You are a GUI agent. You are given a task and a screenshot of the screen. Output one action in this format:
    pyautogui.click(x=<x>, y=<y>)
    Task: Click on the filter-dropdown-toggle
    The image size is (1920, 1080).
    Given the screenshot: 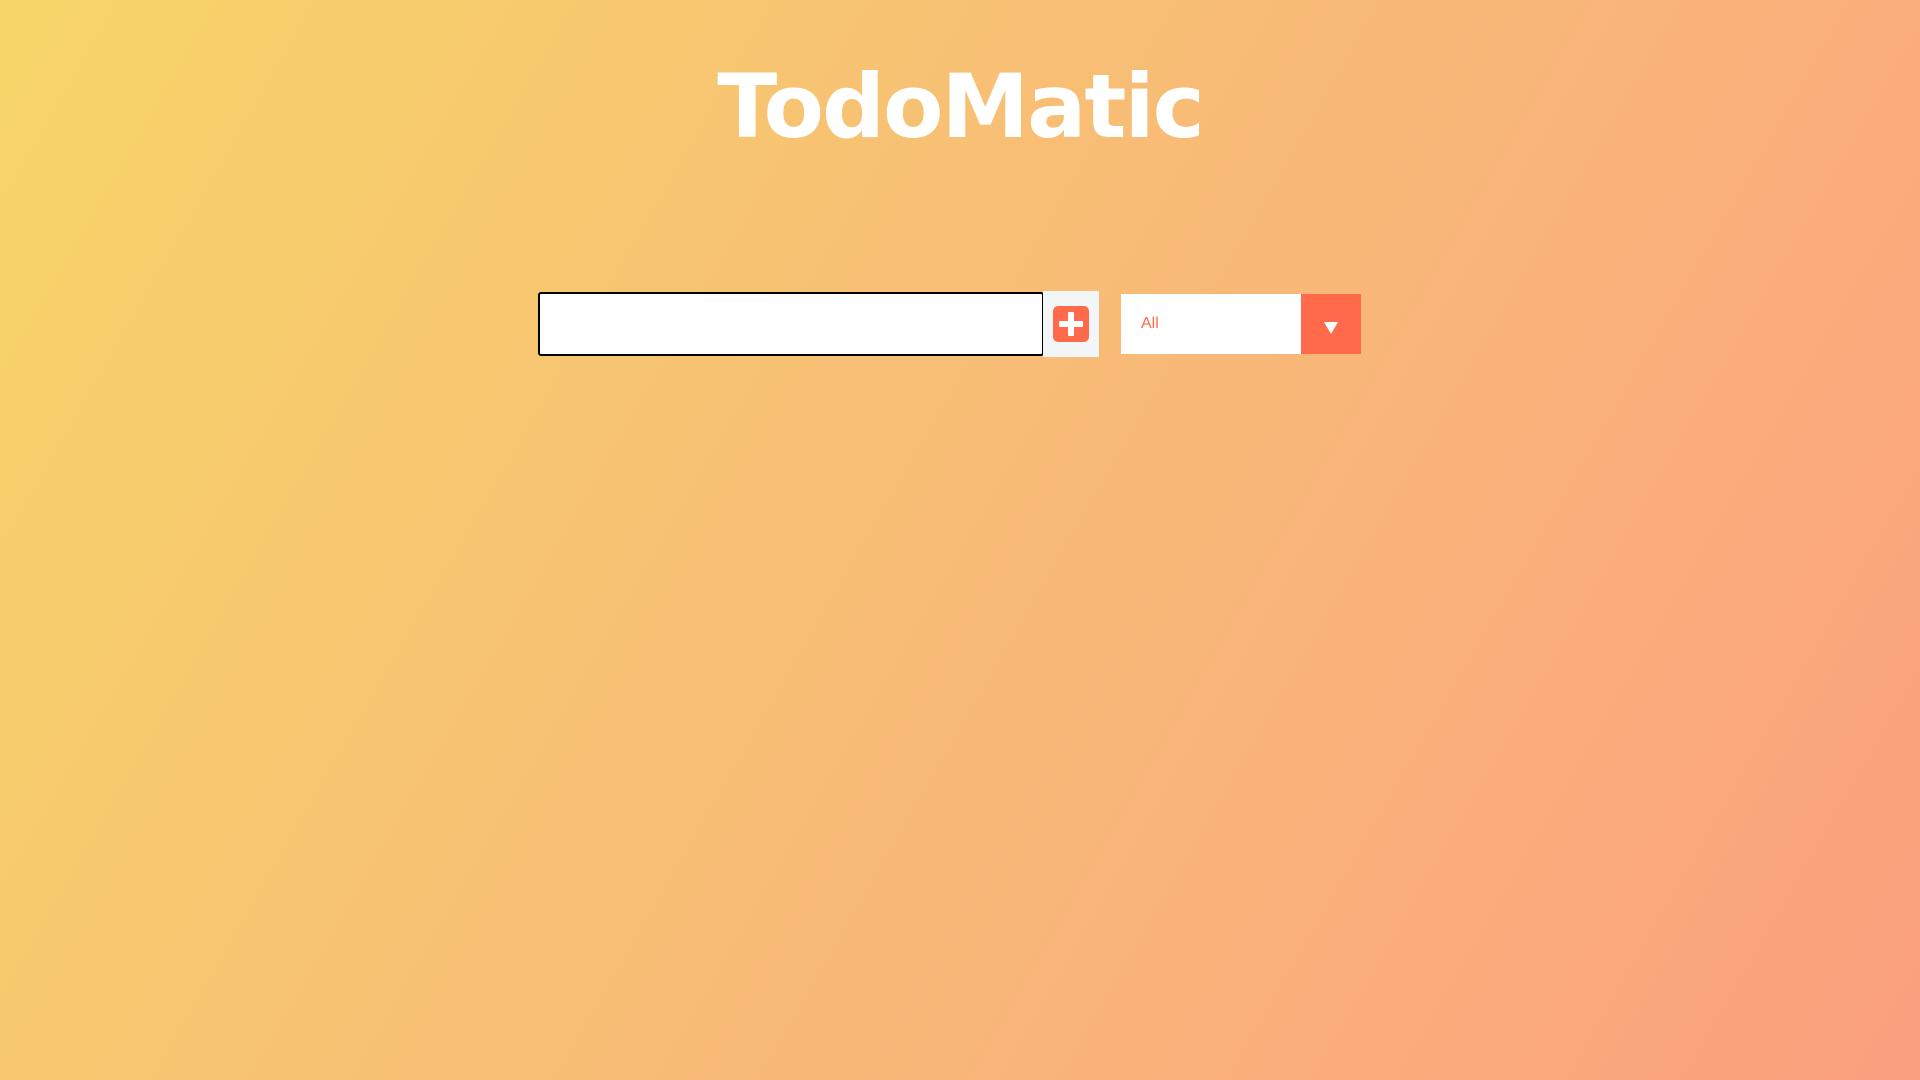 What is the action you would take?
    pyautogui.click(x=1331, y=324)
    